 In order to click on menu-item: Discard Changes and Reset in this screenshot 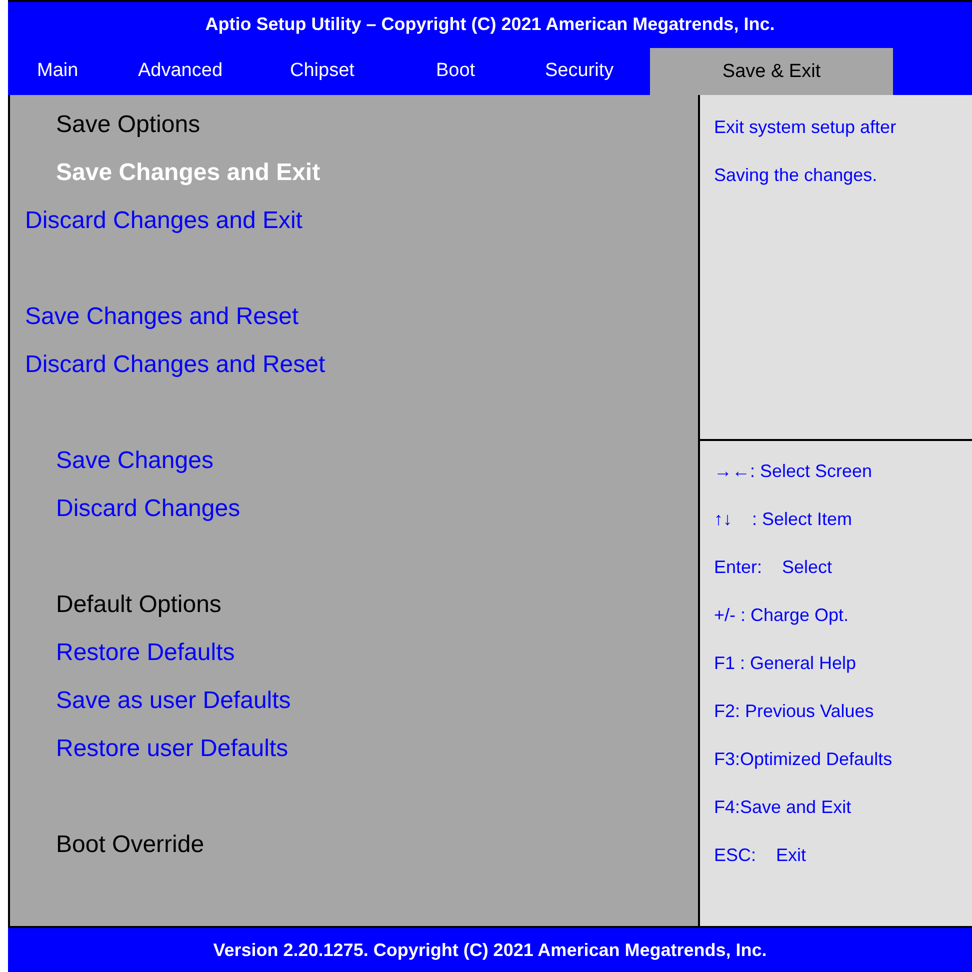, I will do `click(354, 365)`.